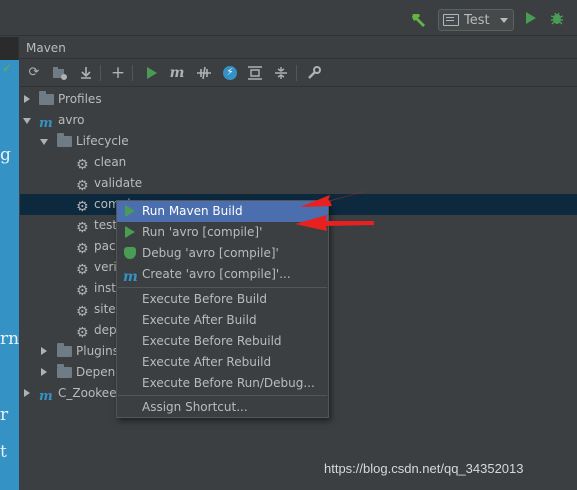 The width and height of the screenshot is (577, 490). I want to click on show-dependencies-icon, so click(255, 73).